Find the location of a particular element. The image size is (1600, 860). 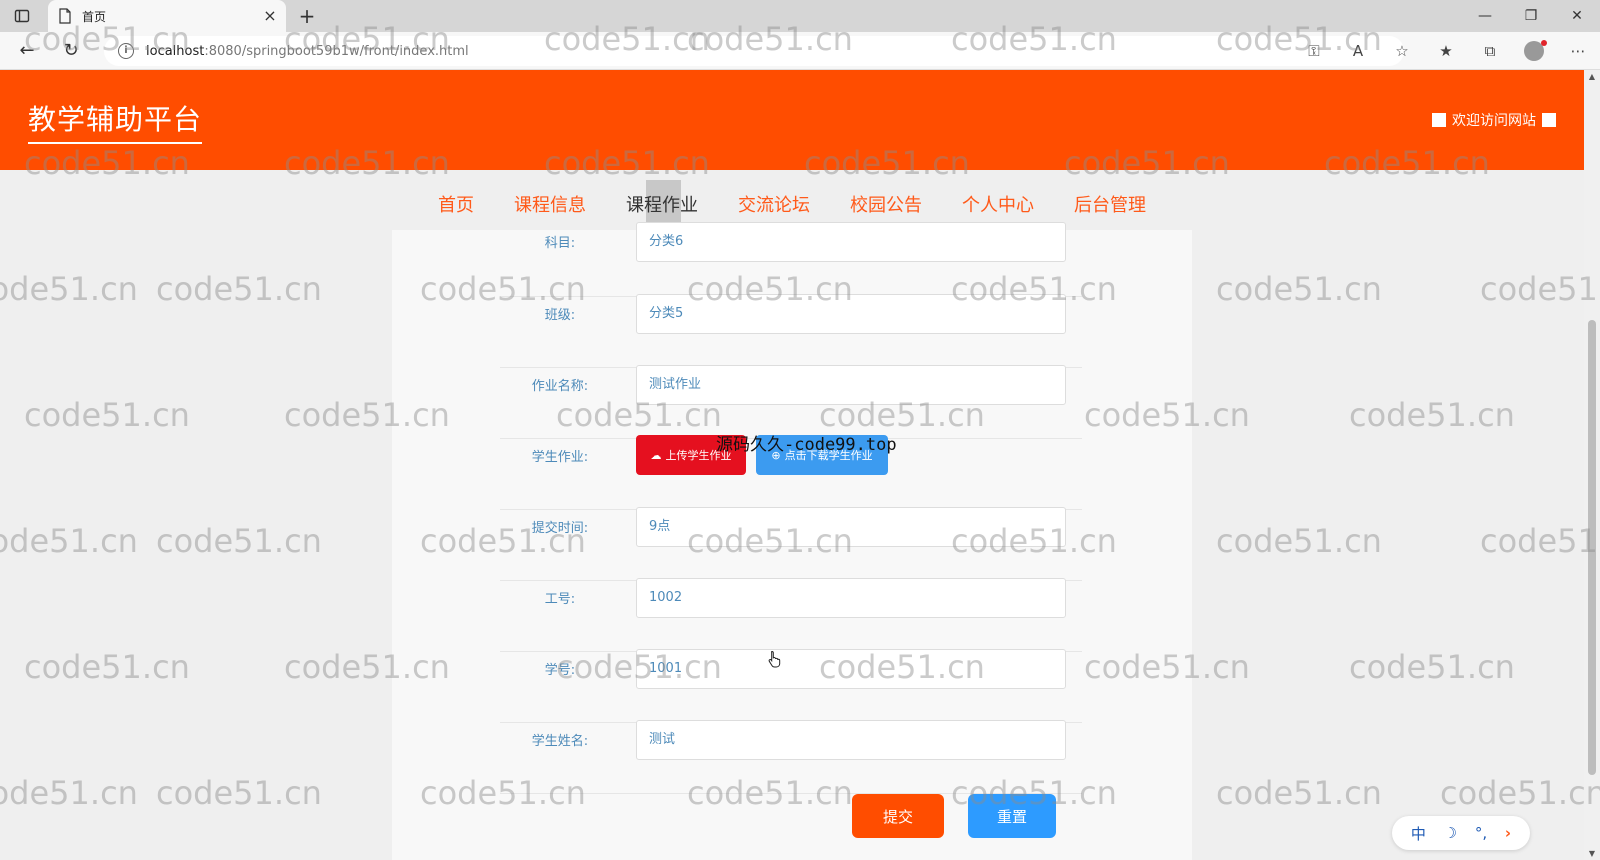

page-icon is located at coordinates (65, 16).